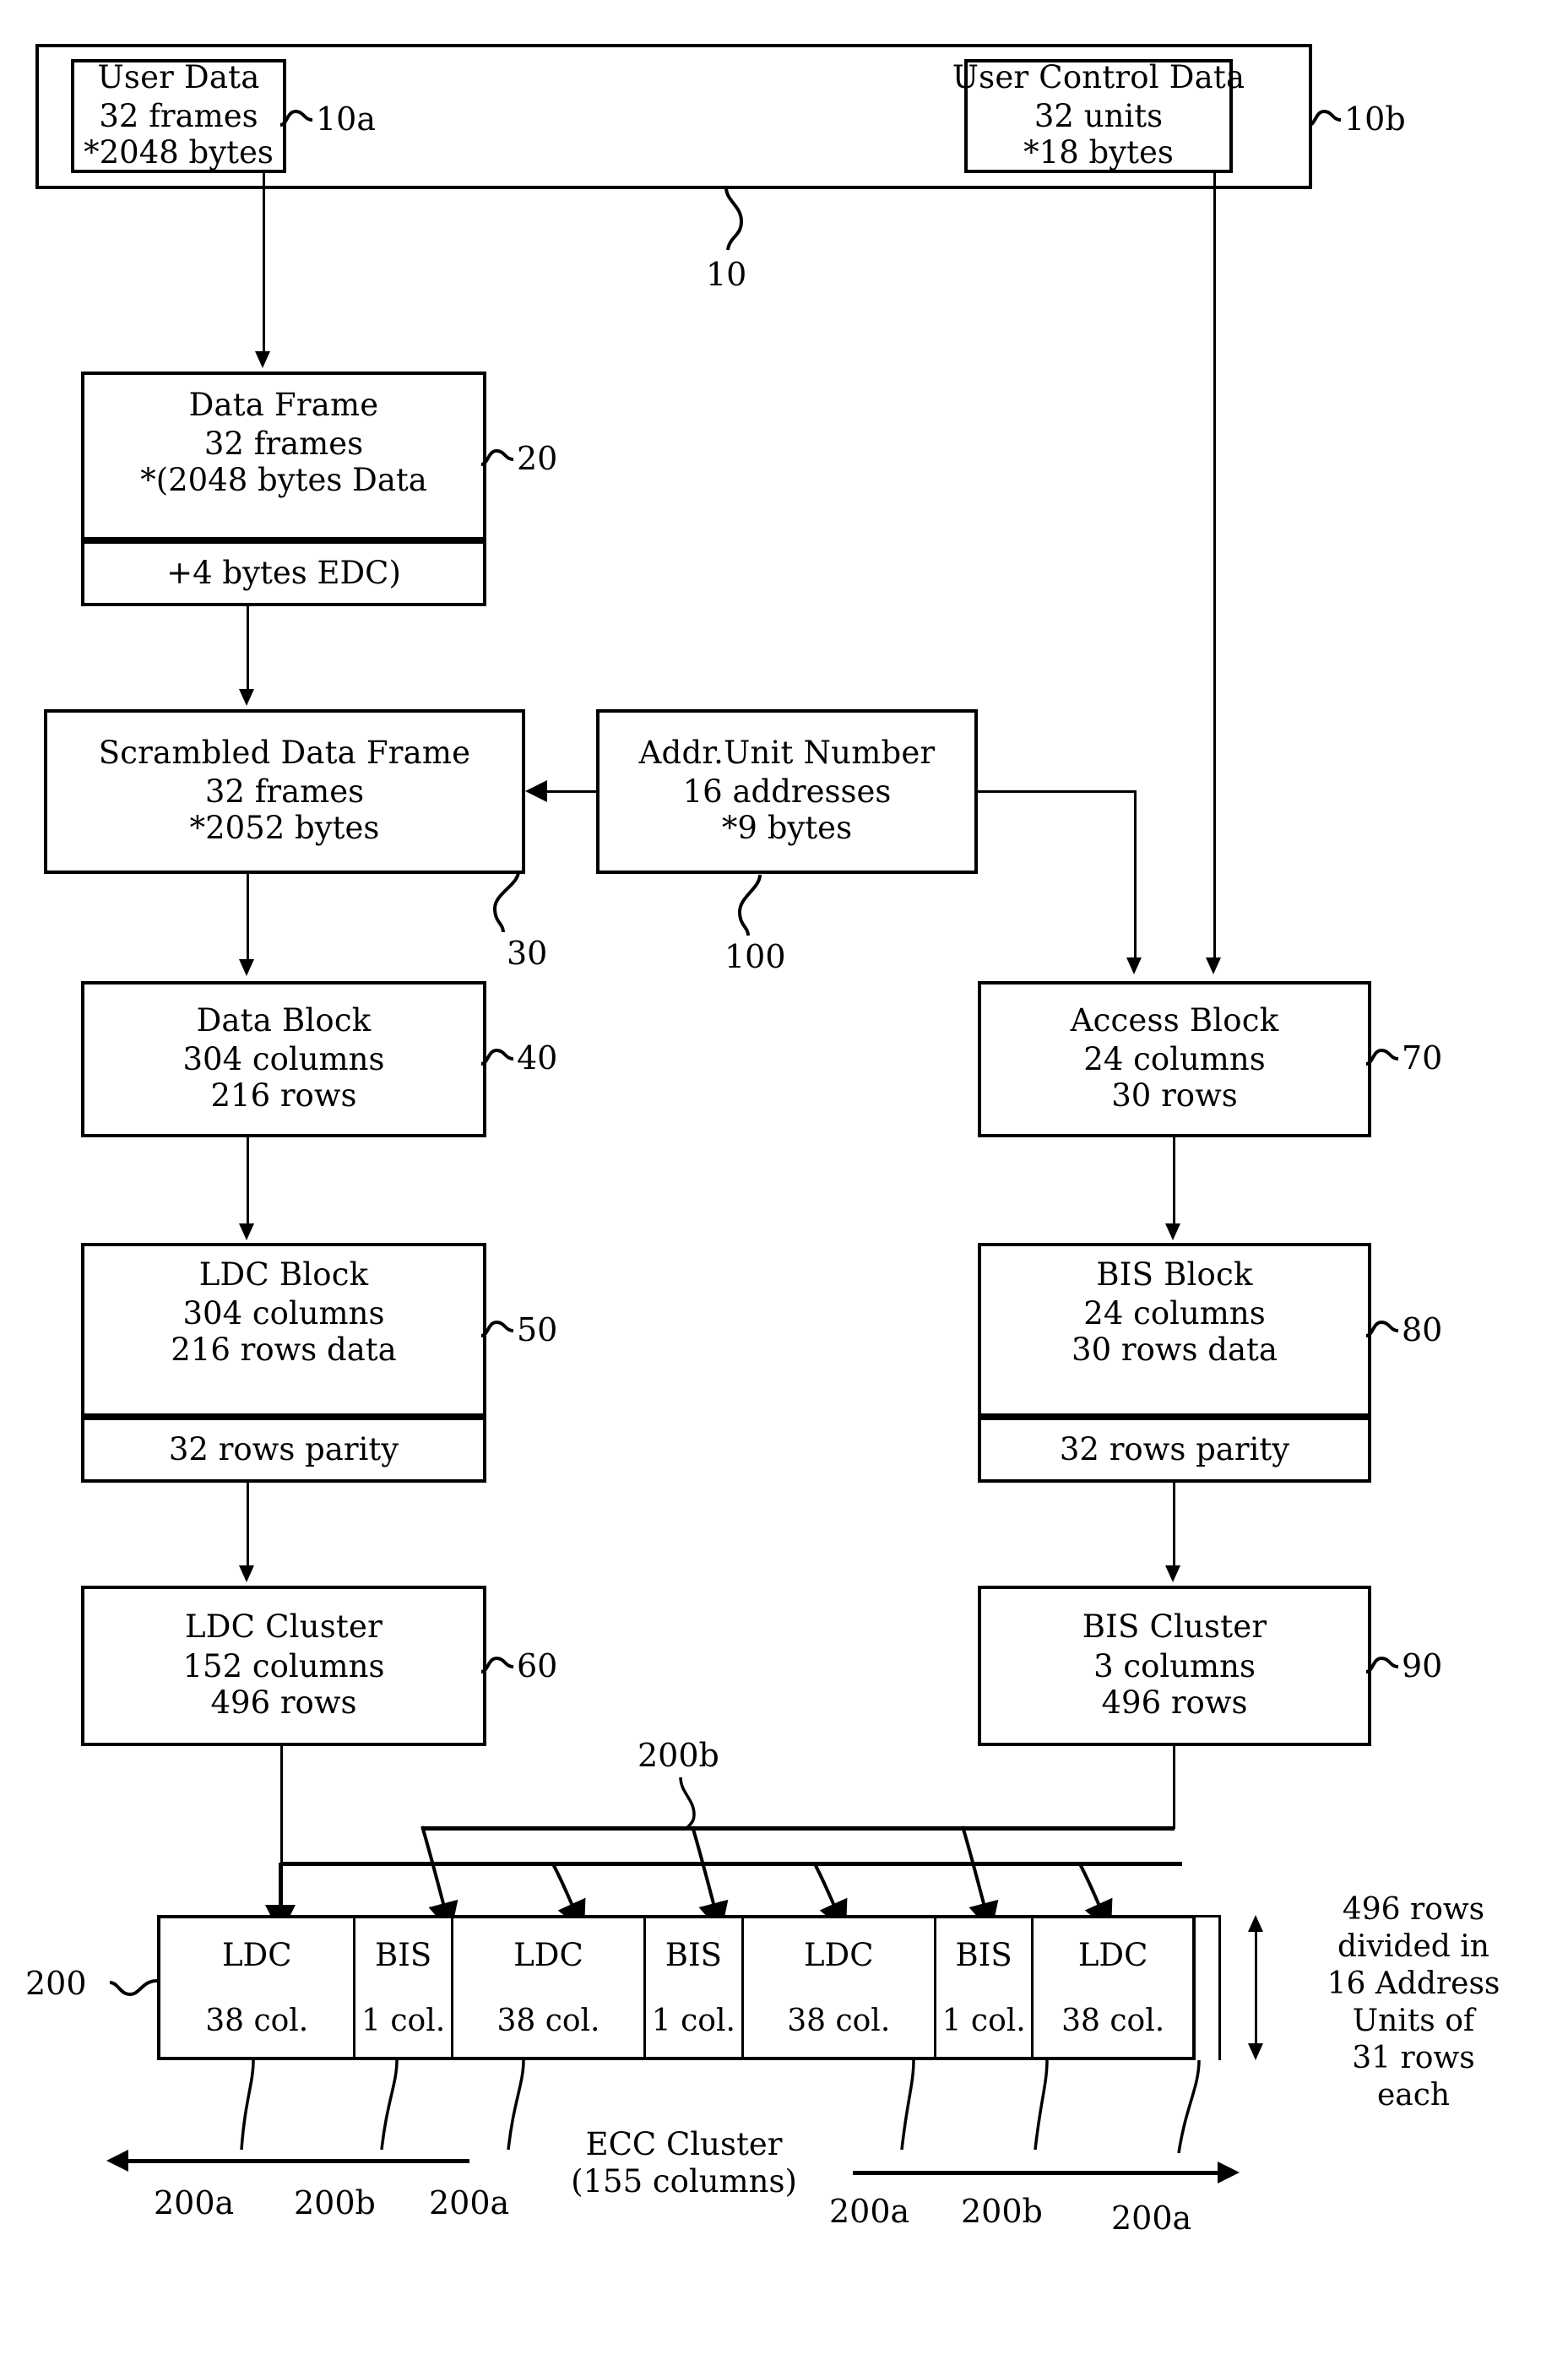  I want to click on connector-addr-to-scrambled, so click(572, 791).